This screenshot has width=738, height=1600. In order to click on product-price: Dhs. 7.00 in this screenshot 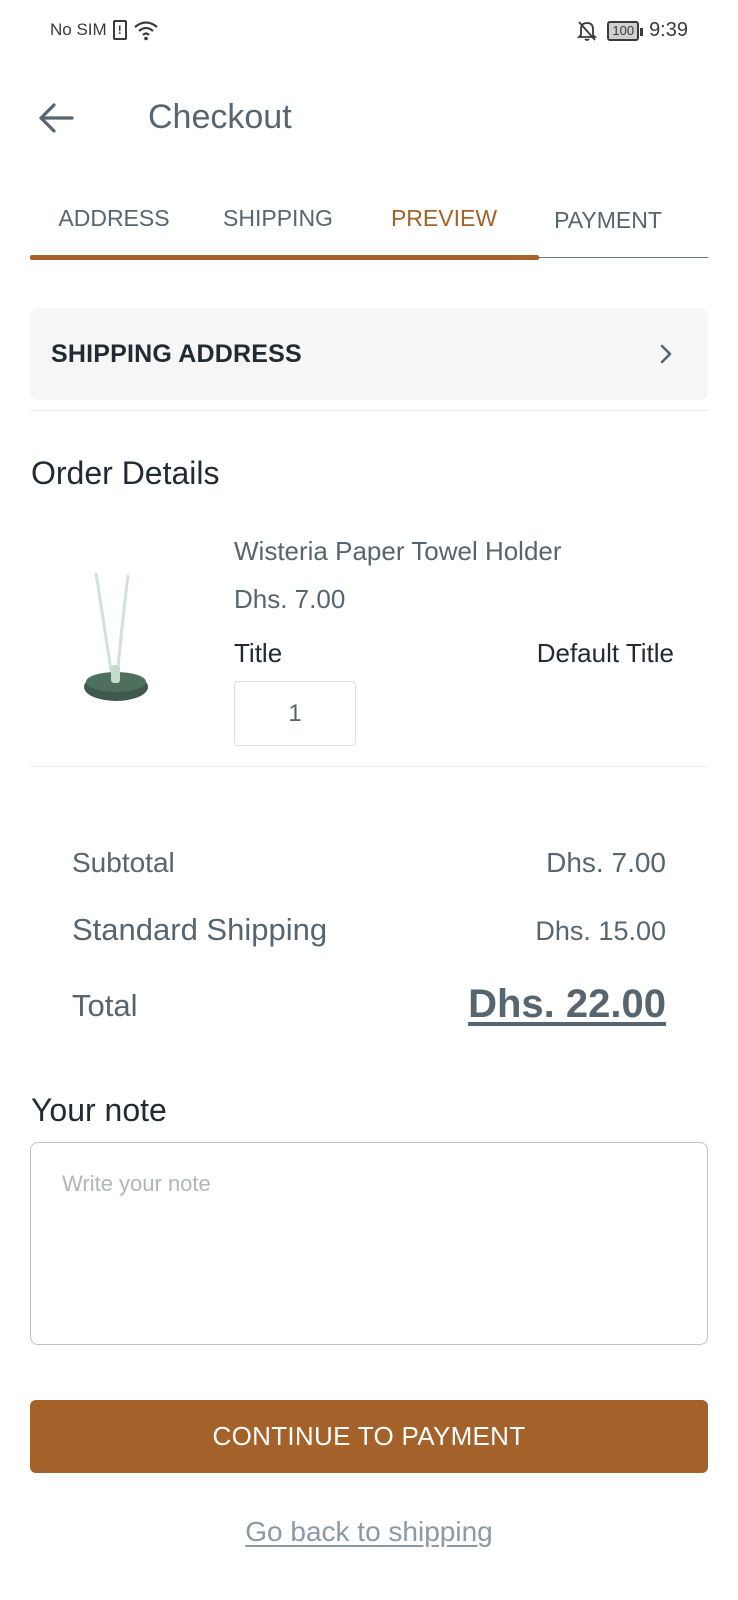, I will do `click(290, 599)`.